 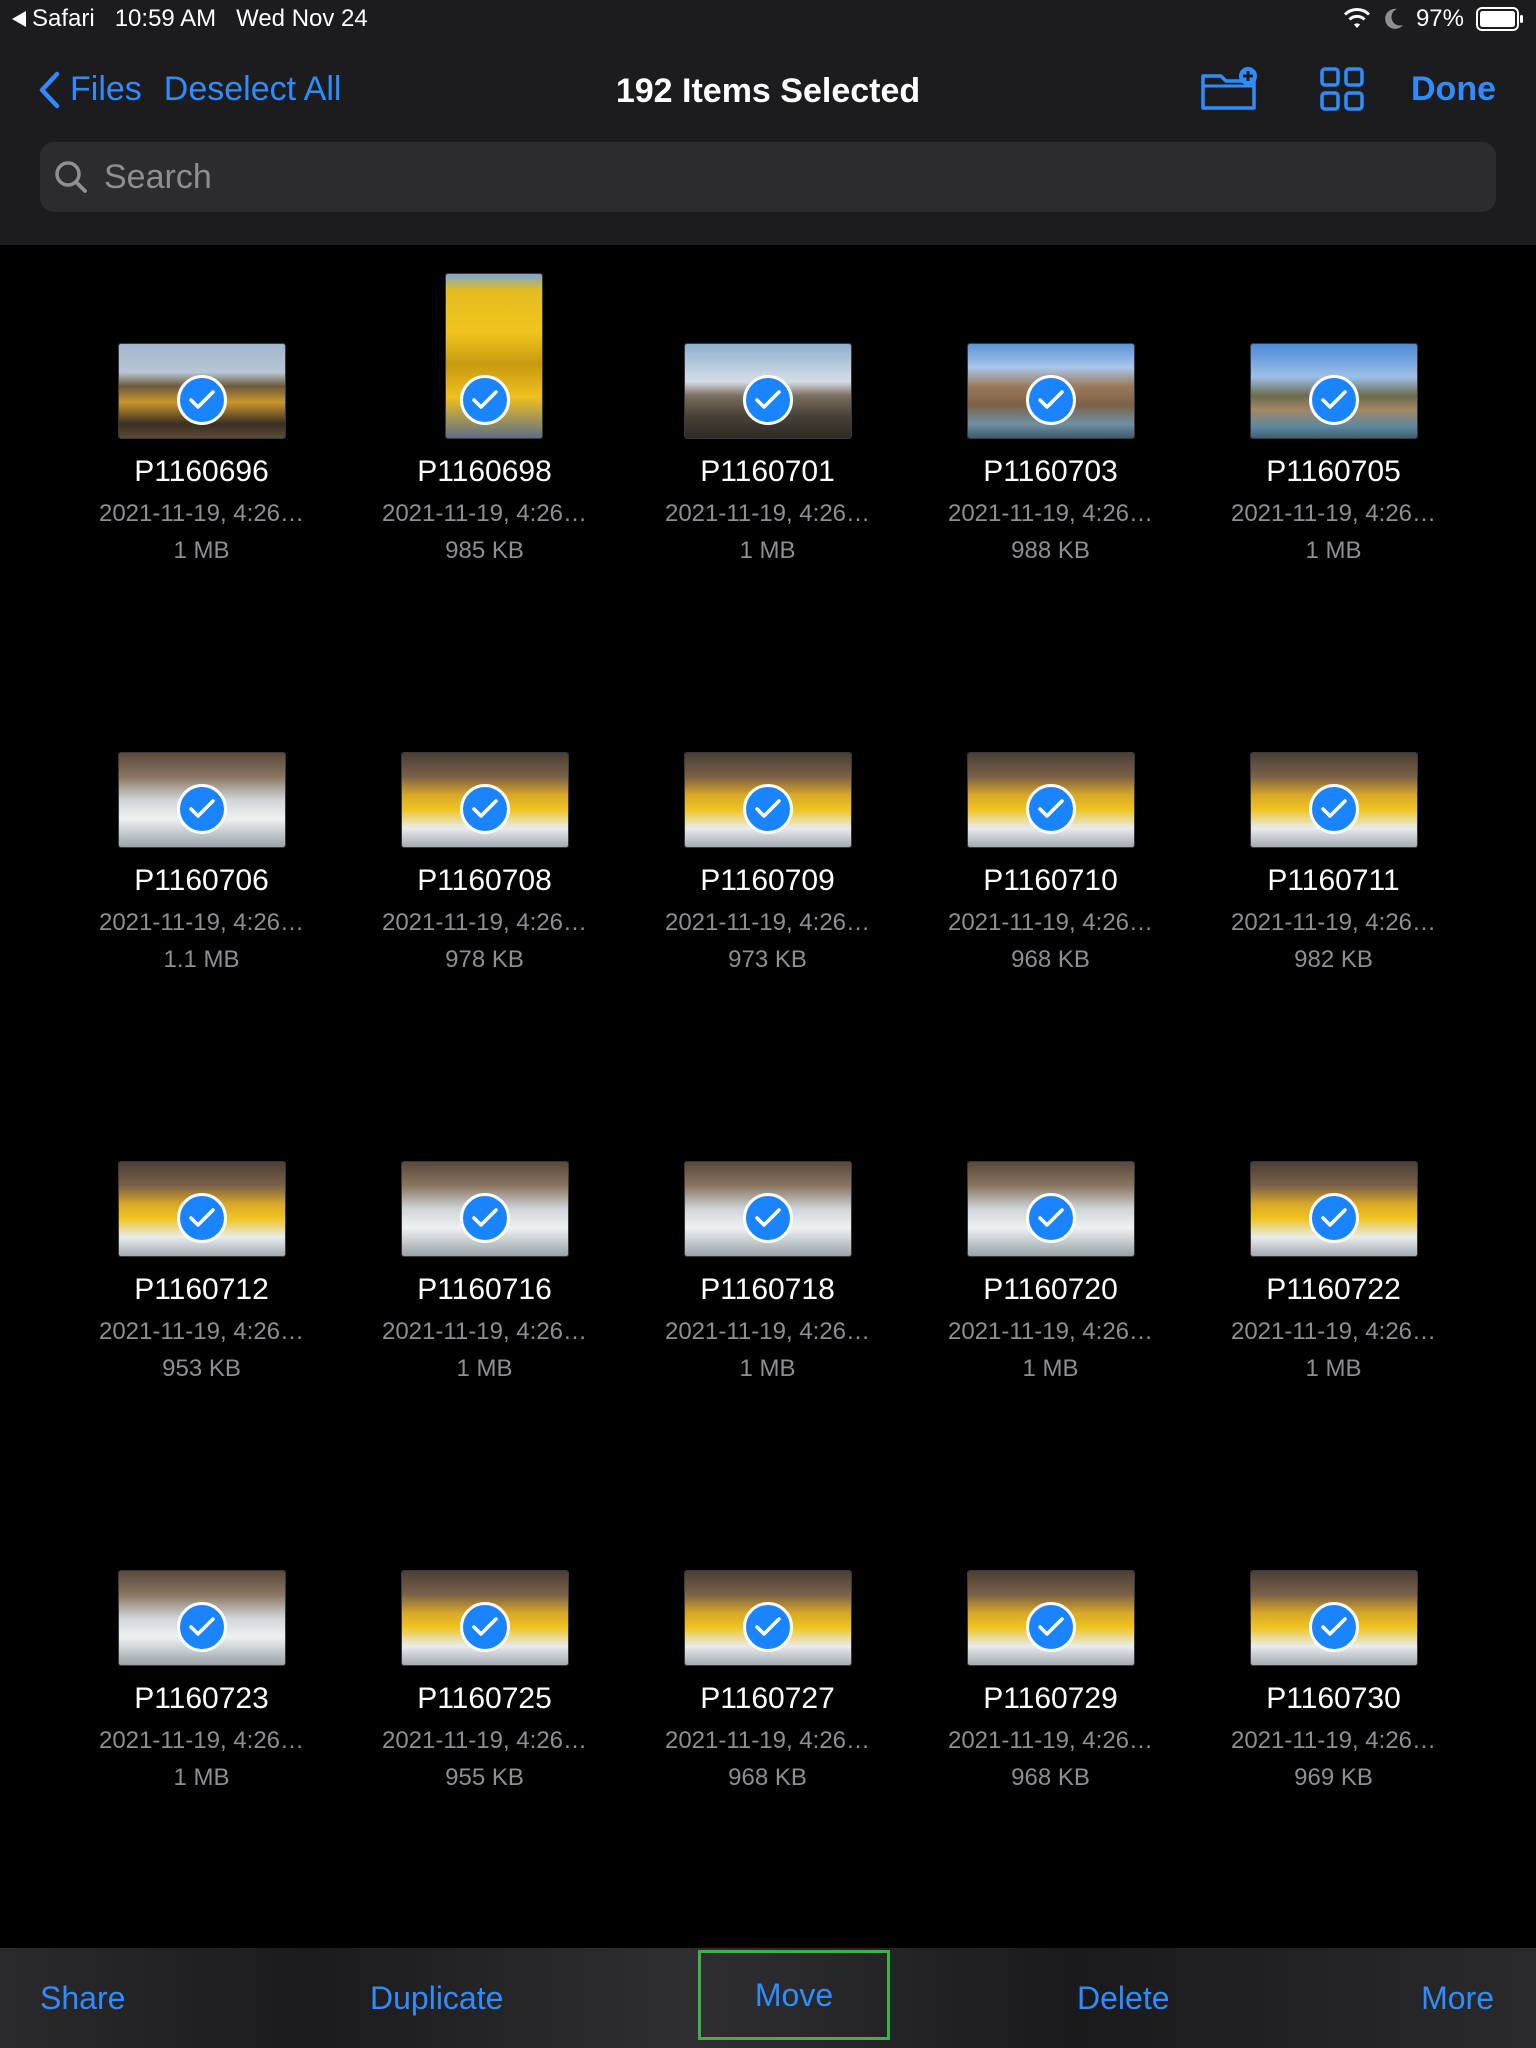 I want to click on move-button: Move, so click(x=794, y=1995).